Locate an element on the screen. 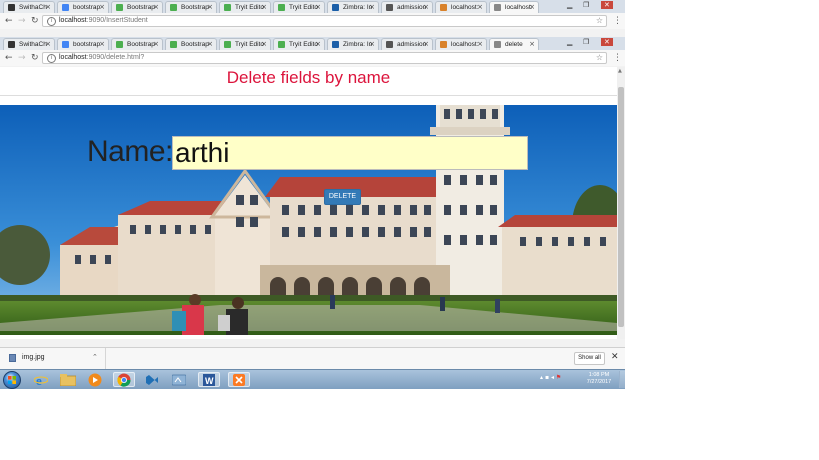  show-hidden-icons-icon: ▴ is located at coordinates (541, 377).